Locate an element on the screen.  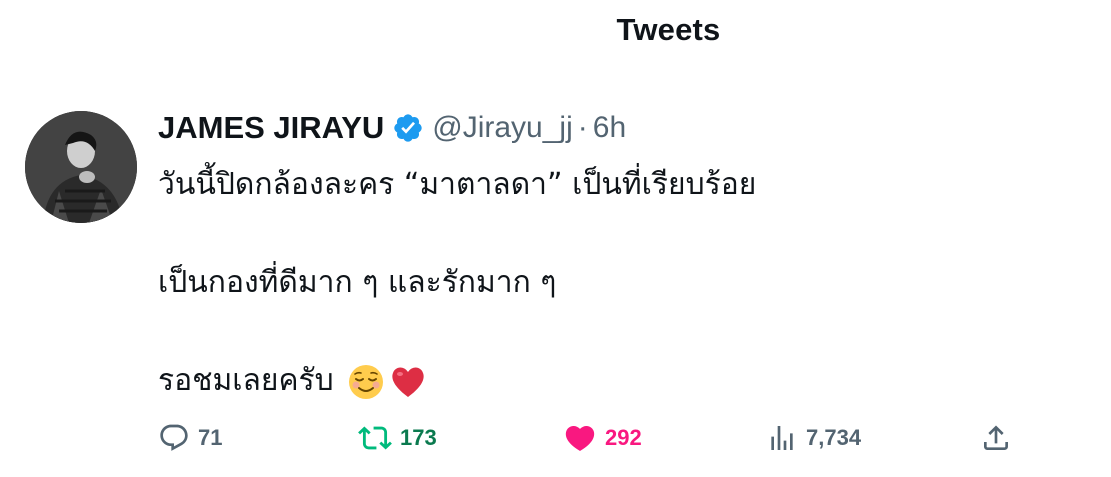
red-heart-emoji is located at coordinates (408, 382).